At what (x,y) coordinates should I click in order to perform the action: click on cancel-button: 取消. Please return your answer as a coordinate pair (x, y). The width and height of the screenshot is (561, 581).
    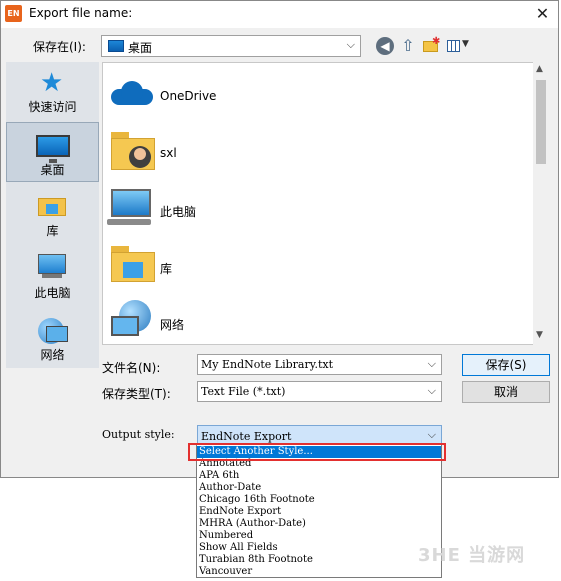
    Looking at the image, I should click on (506, 392).